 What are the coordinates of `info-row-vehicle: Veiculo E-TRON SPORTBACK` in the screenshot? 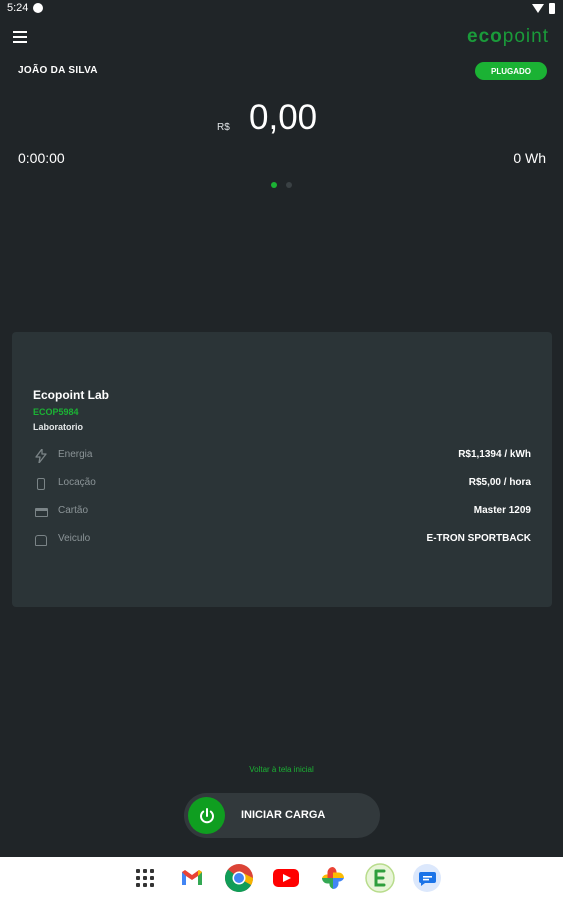 It's located at (282, 540).